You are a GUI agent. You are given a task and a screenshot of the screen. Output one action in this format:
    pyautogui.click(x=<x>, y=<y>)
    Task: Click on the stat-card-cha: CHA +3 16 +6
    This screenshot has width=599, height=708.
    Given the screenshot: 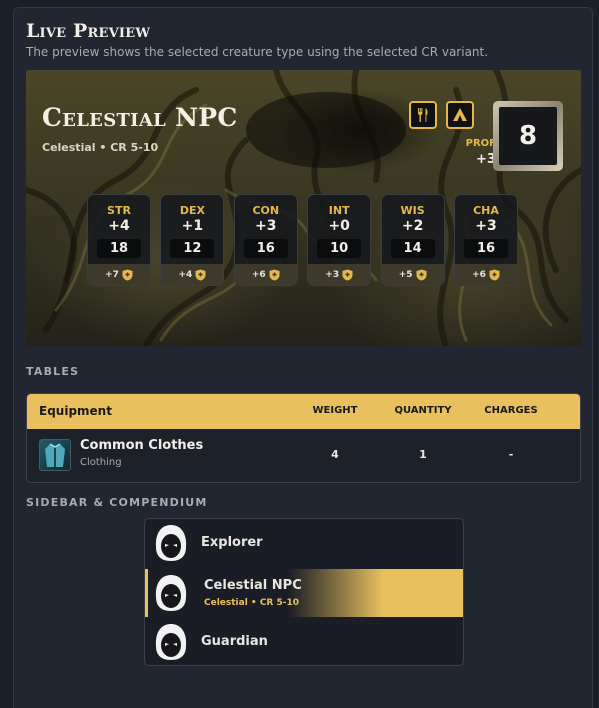 What is the action you would take?
    pyautogui.click(x=486, y=240)
    